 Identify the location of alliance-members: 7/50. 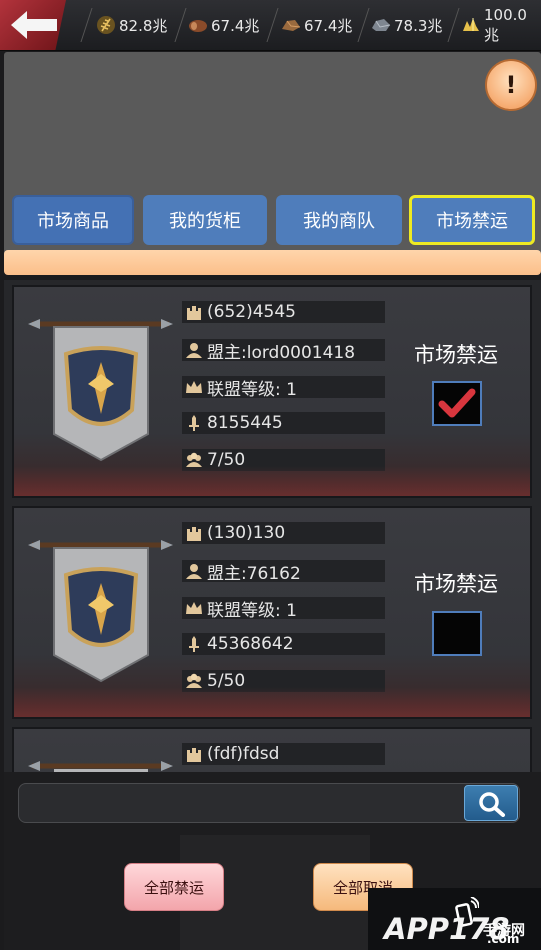
(226, 460).